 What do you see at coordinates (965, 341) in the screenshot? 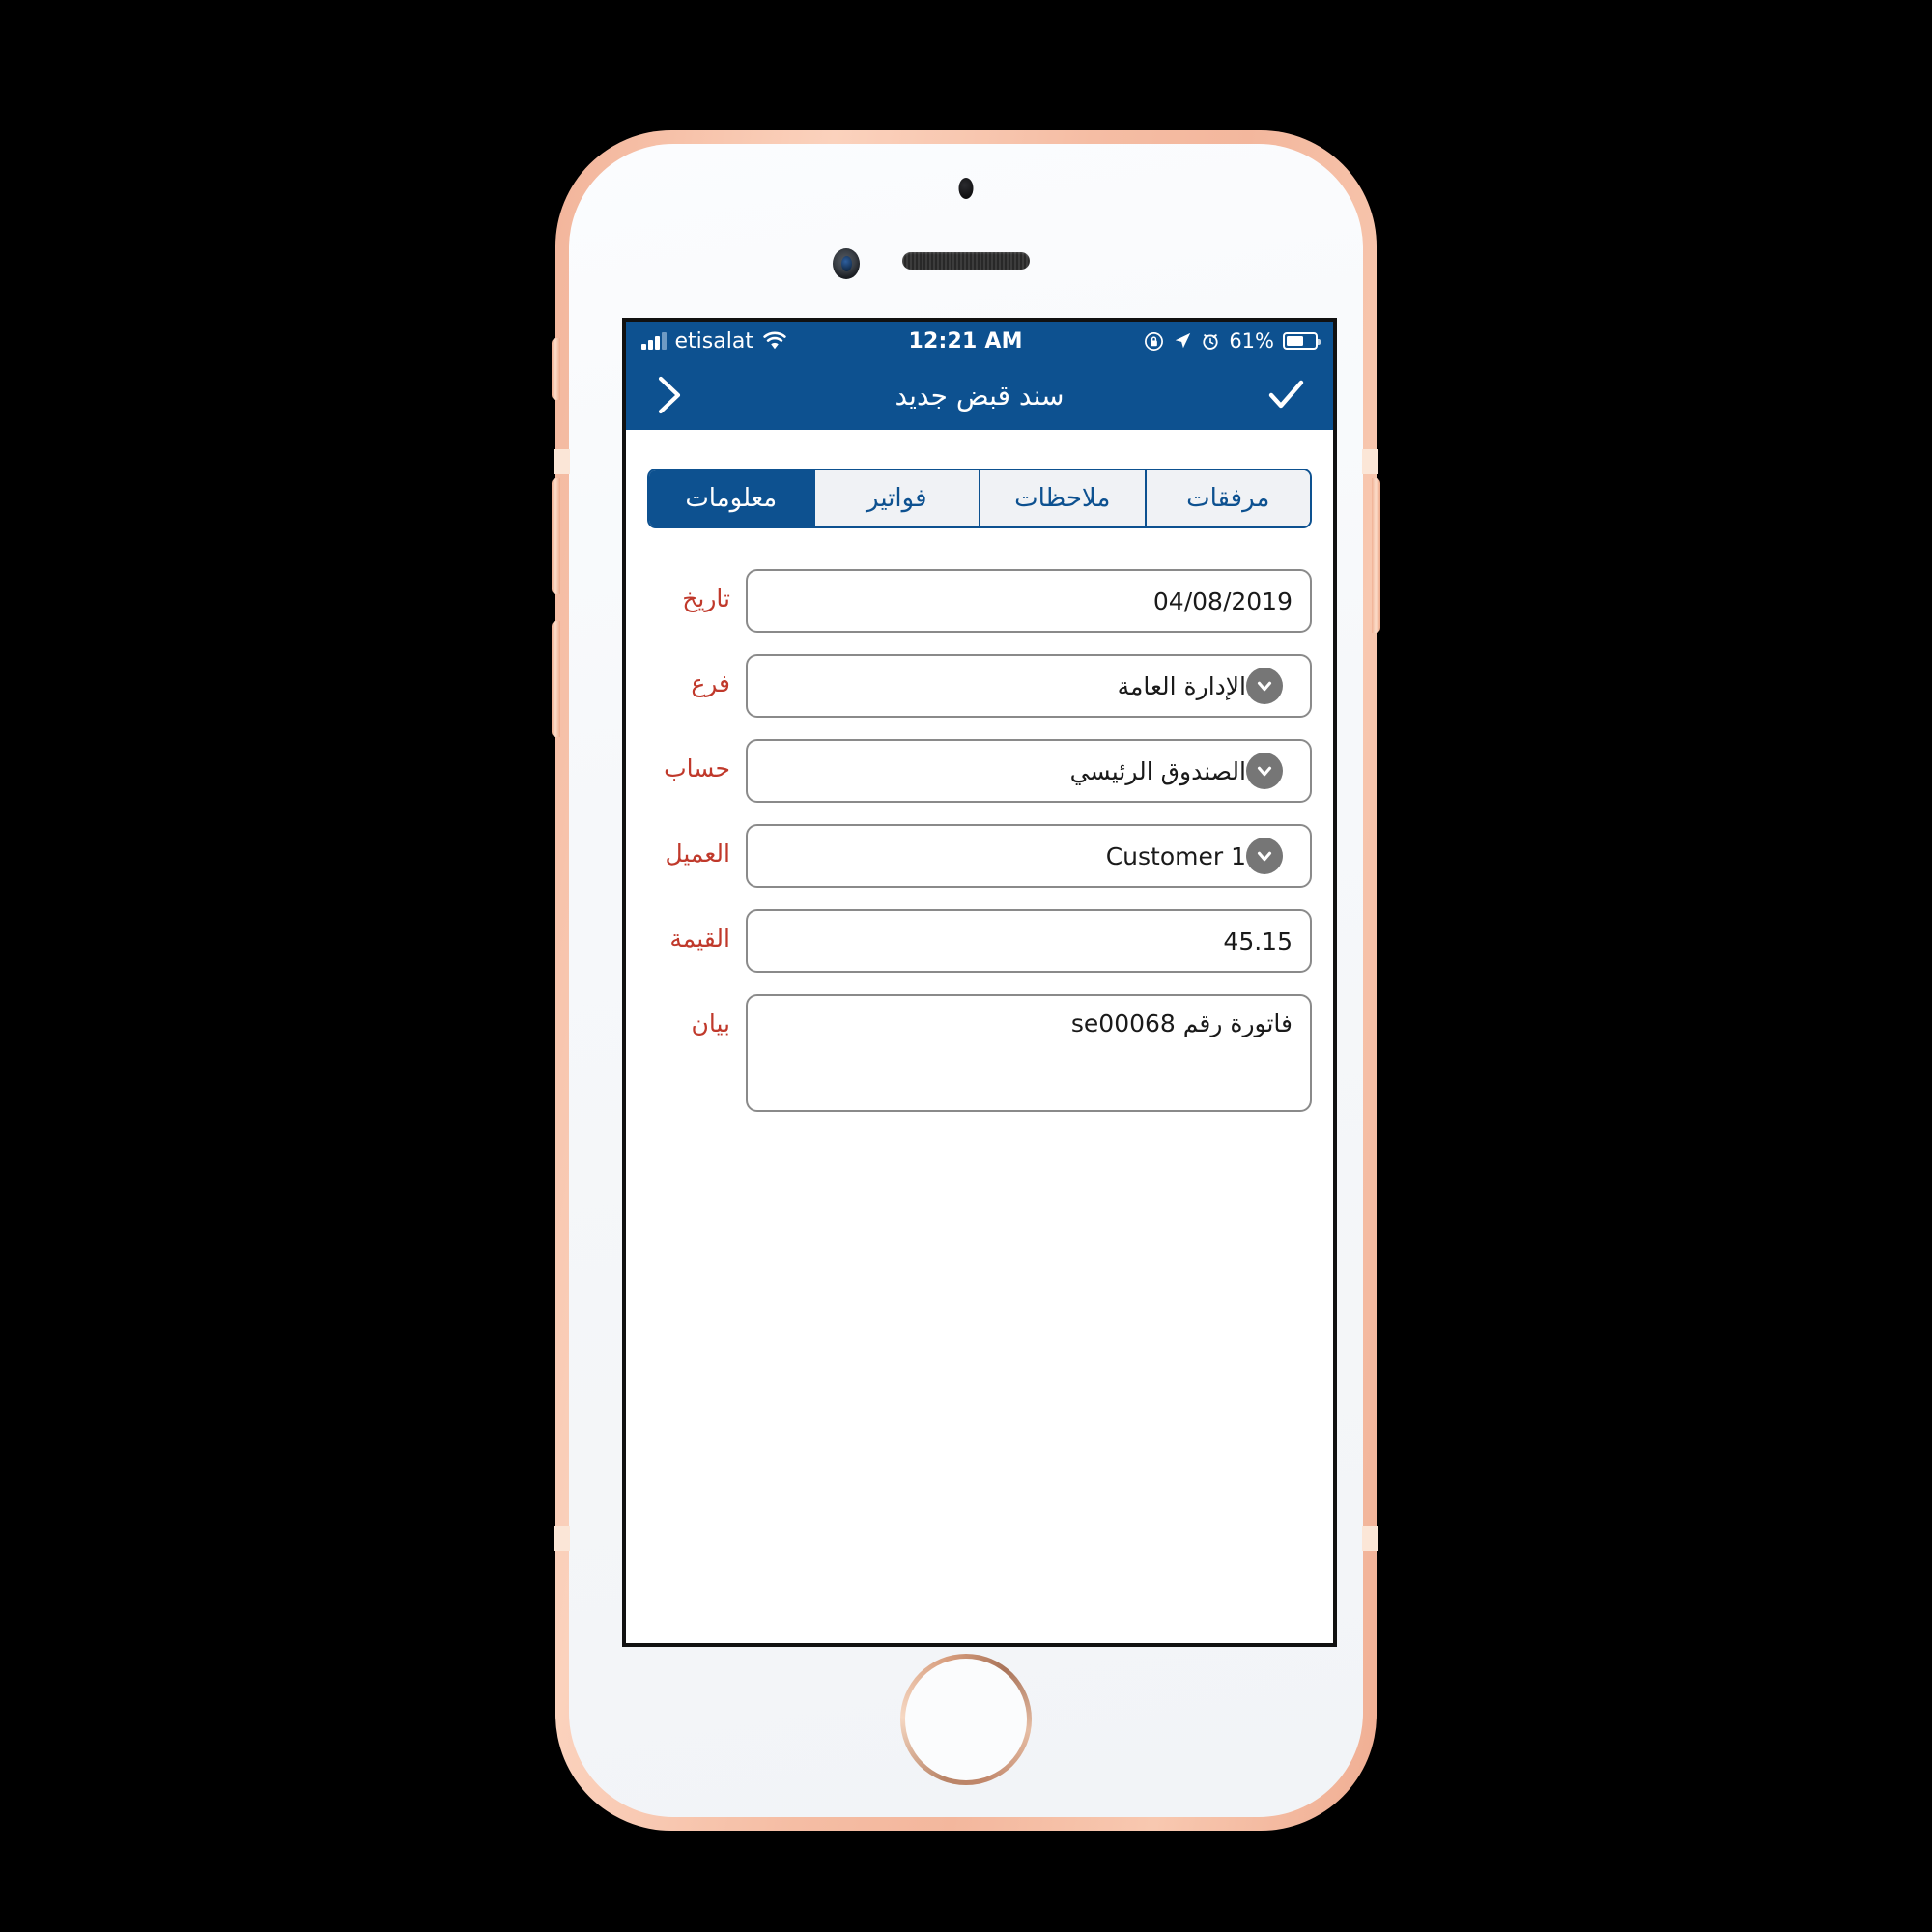
I see `status-bar-clock: 12:21 AM` at bounding box center [965, 341].